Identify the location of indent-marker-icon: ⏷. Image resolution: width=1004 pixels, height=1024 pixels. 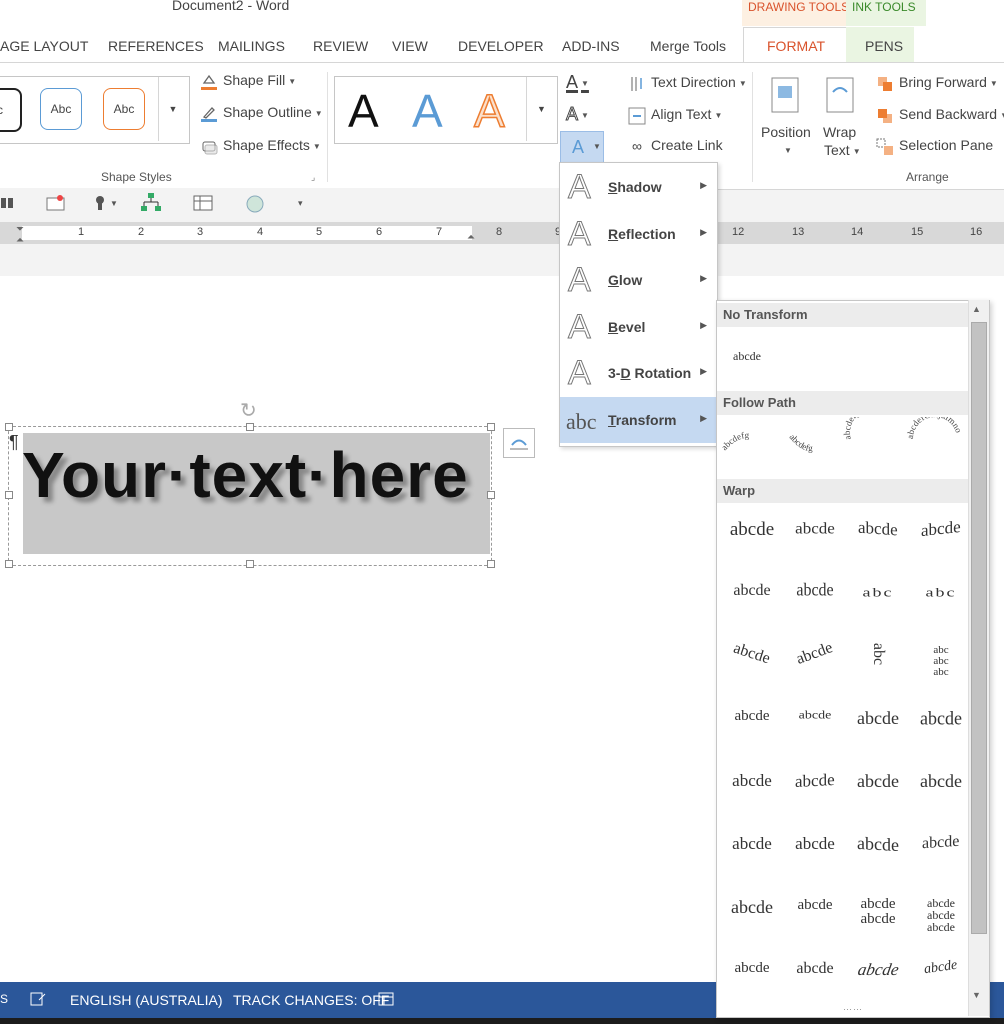
(20, 229).